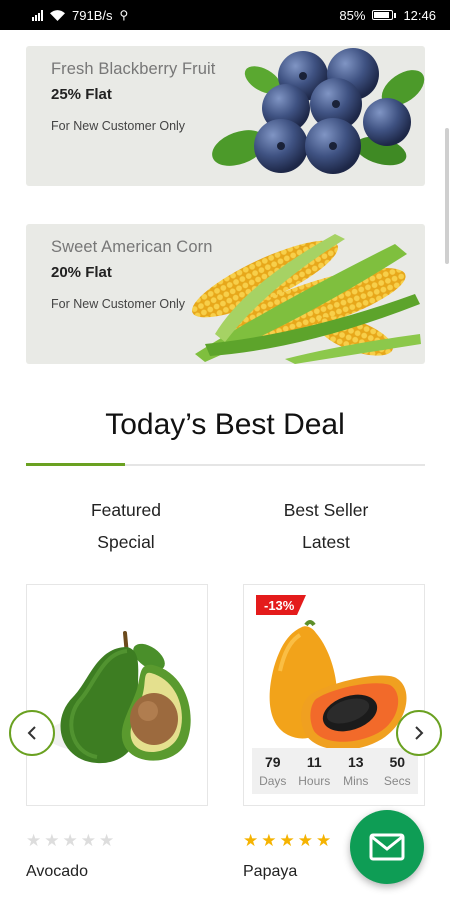 Image resolution: width=450 pixels, height=900 pixels. I want to click on product-name-papaya: Papaya, so click(270, 872).